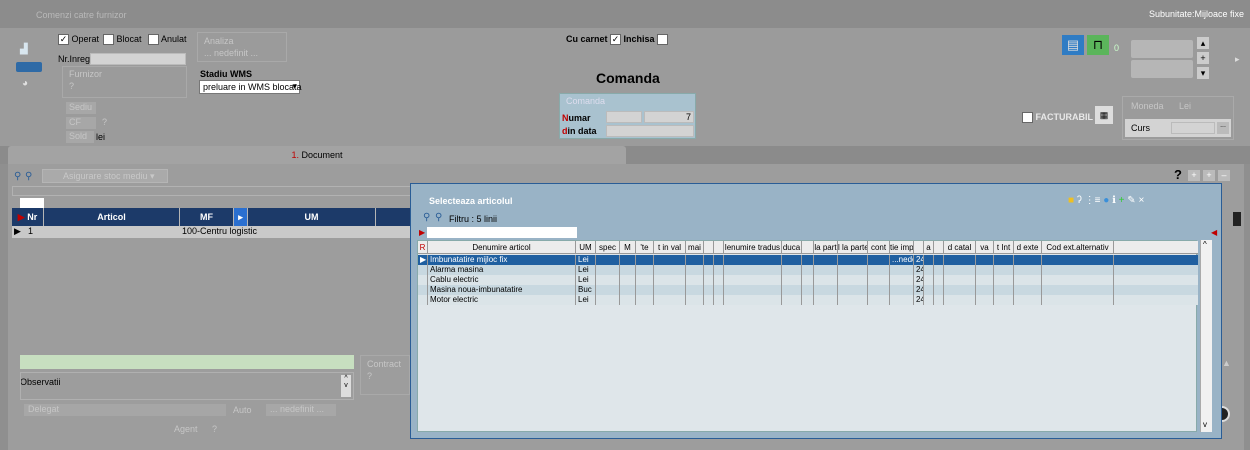  I want to click on insert-row-icon: +, so click(1209, 175).